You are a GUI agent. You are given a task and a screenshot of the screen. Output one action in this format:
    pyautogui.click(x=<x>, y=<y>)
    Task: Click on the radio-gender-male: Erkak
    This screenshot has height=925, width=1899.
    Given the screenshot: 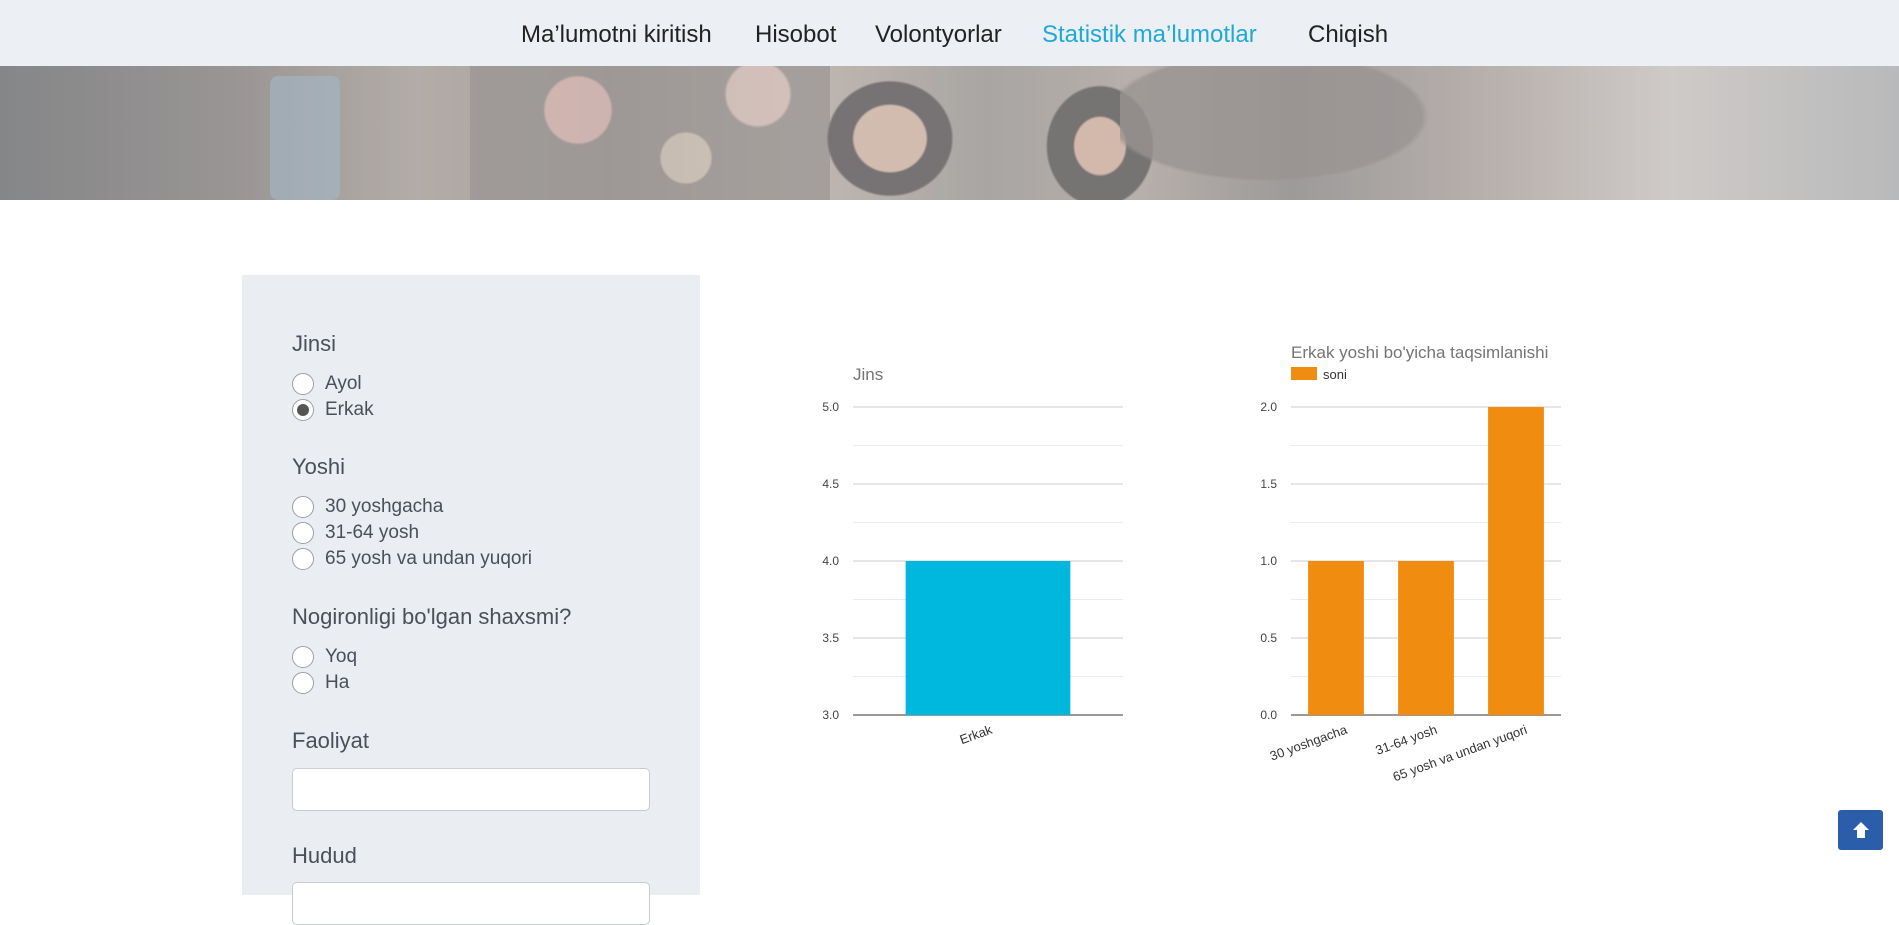 What is the action you would take?
    pyautogui.click(x=333, y=410)
    